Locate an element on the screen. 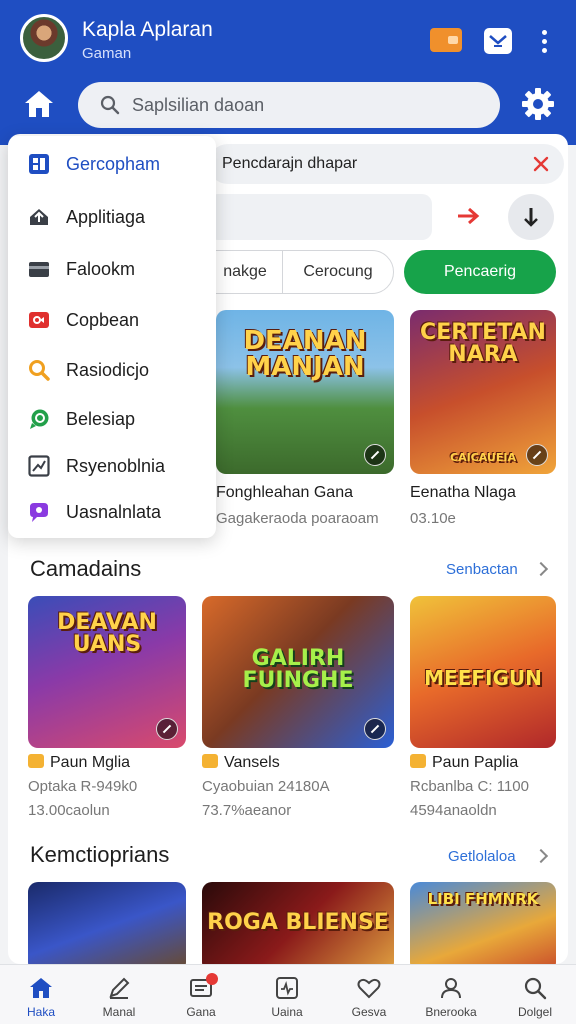 The width and height of the screenshot is (576, 1024). app-title: Kapla Aplaran is located at coordinates (147, 29).